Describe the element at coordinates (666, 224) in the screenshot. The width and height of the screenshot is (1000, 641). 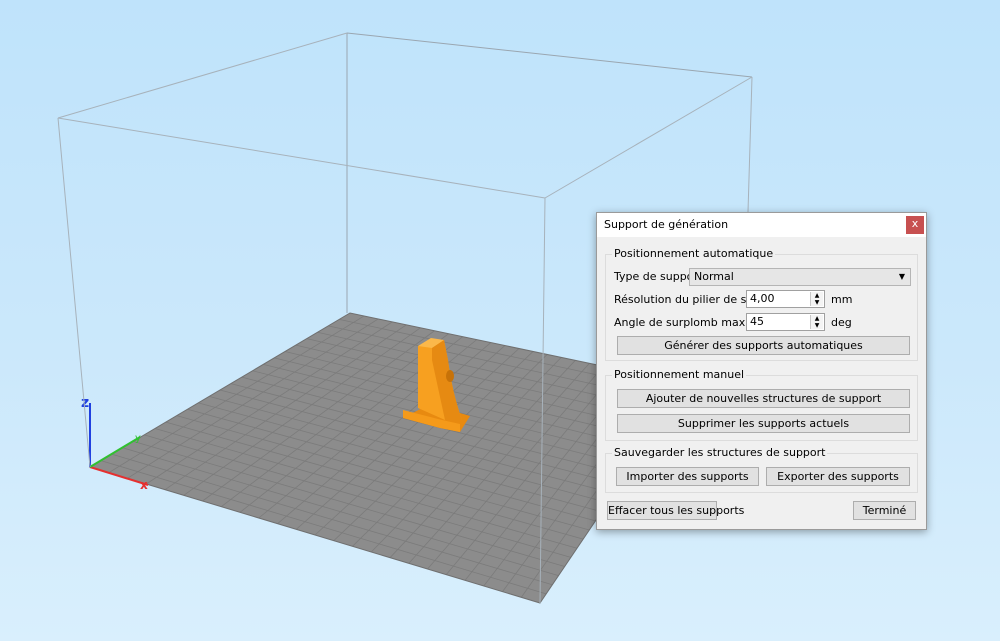
I see `dialog-title: Support de génération` at that location.